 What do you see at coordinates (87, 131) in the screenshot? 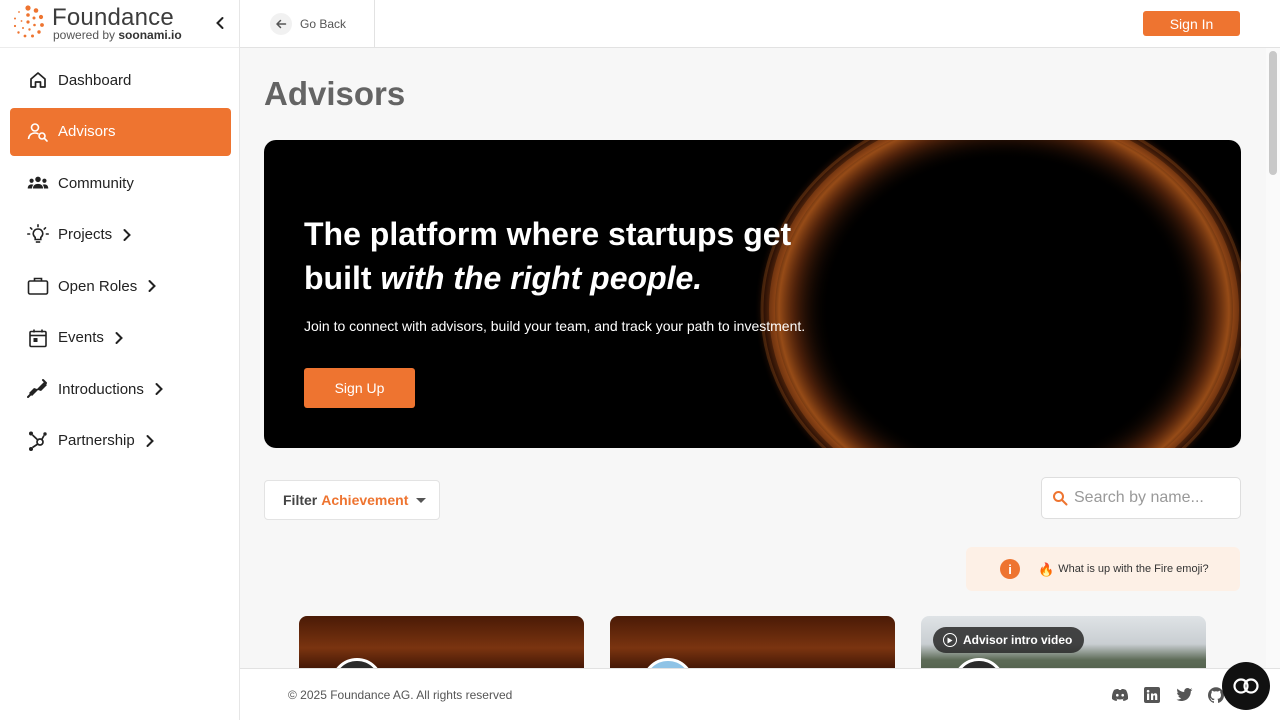
I see `sidebar-item-label: Advisors` at bounding box center [87, 131].